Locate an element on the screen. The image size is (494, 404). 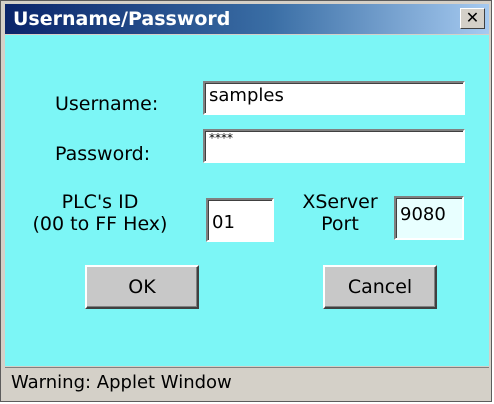
username-field: samples is located at coordinates (334, 98).